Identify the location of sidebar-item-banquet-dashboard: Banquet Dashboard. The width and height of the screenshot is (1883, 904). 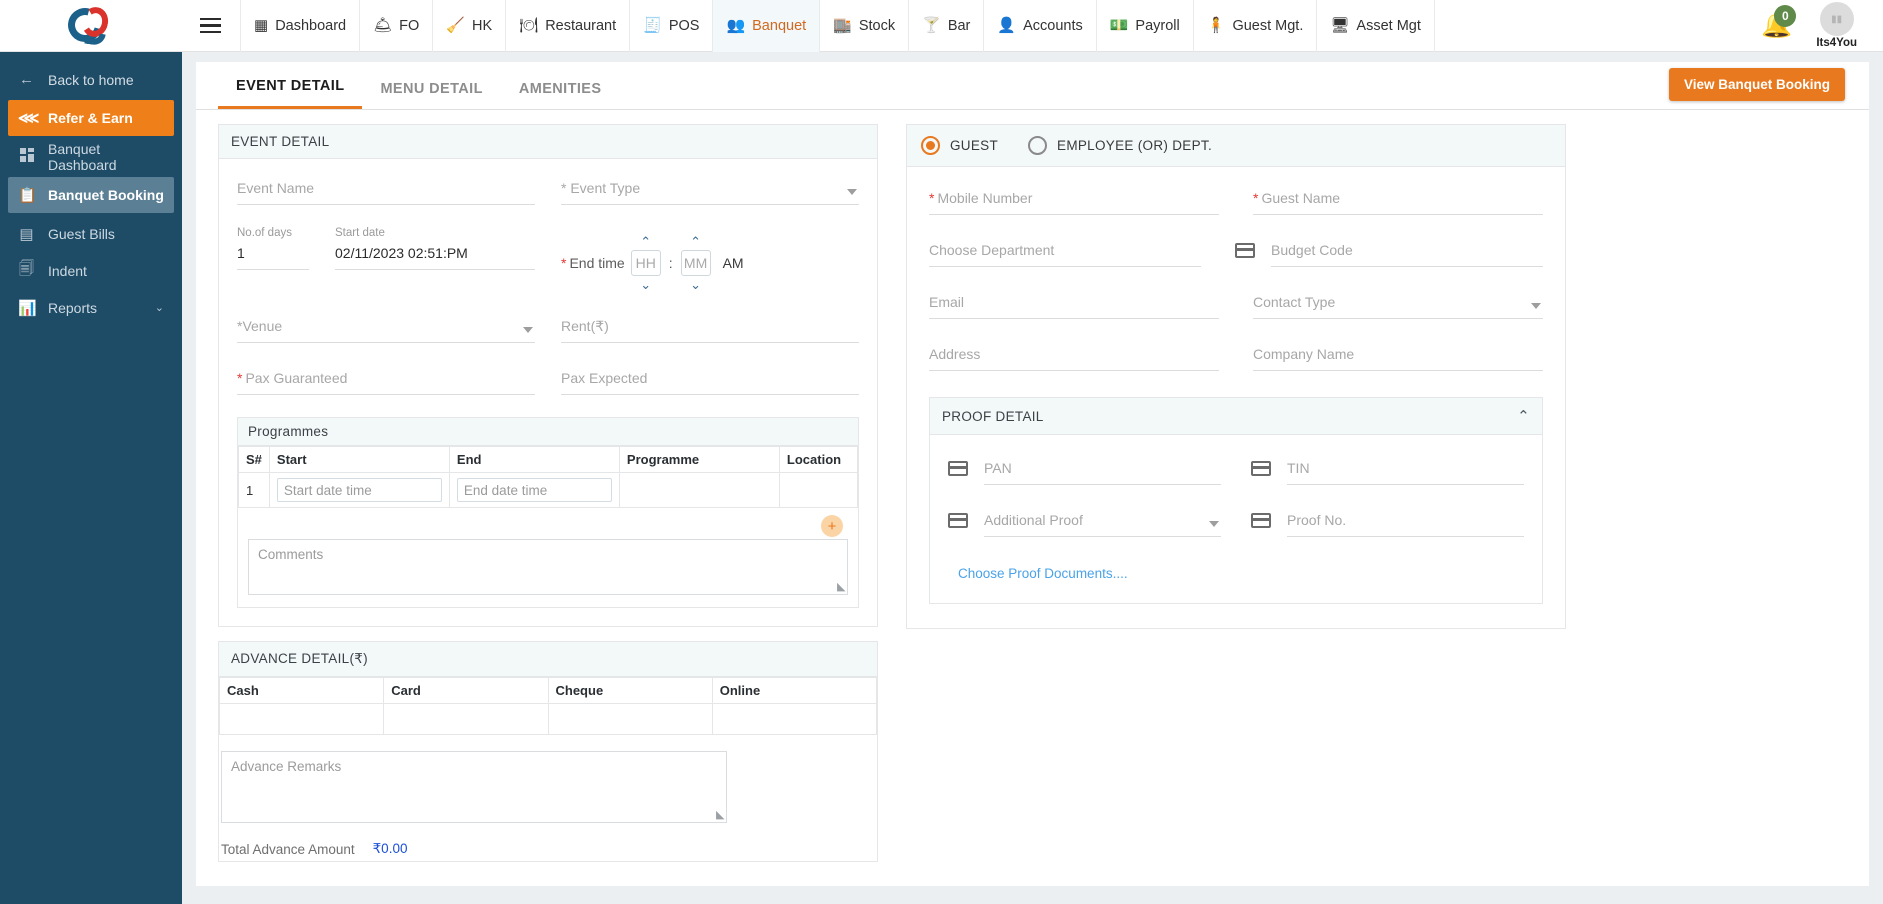
(91, 156).